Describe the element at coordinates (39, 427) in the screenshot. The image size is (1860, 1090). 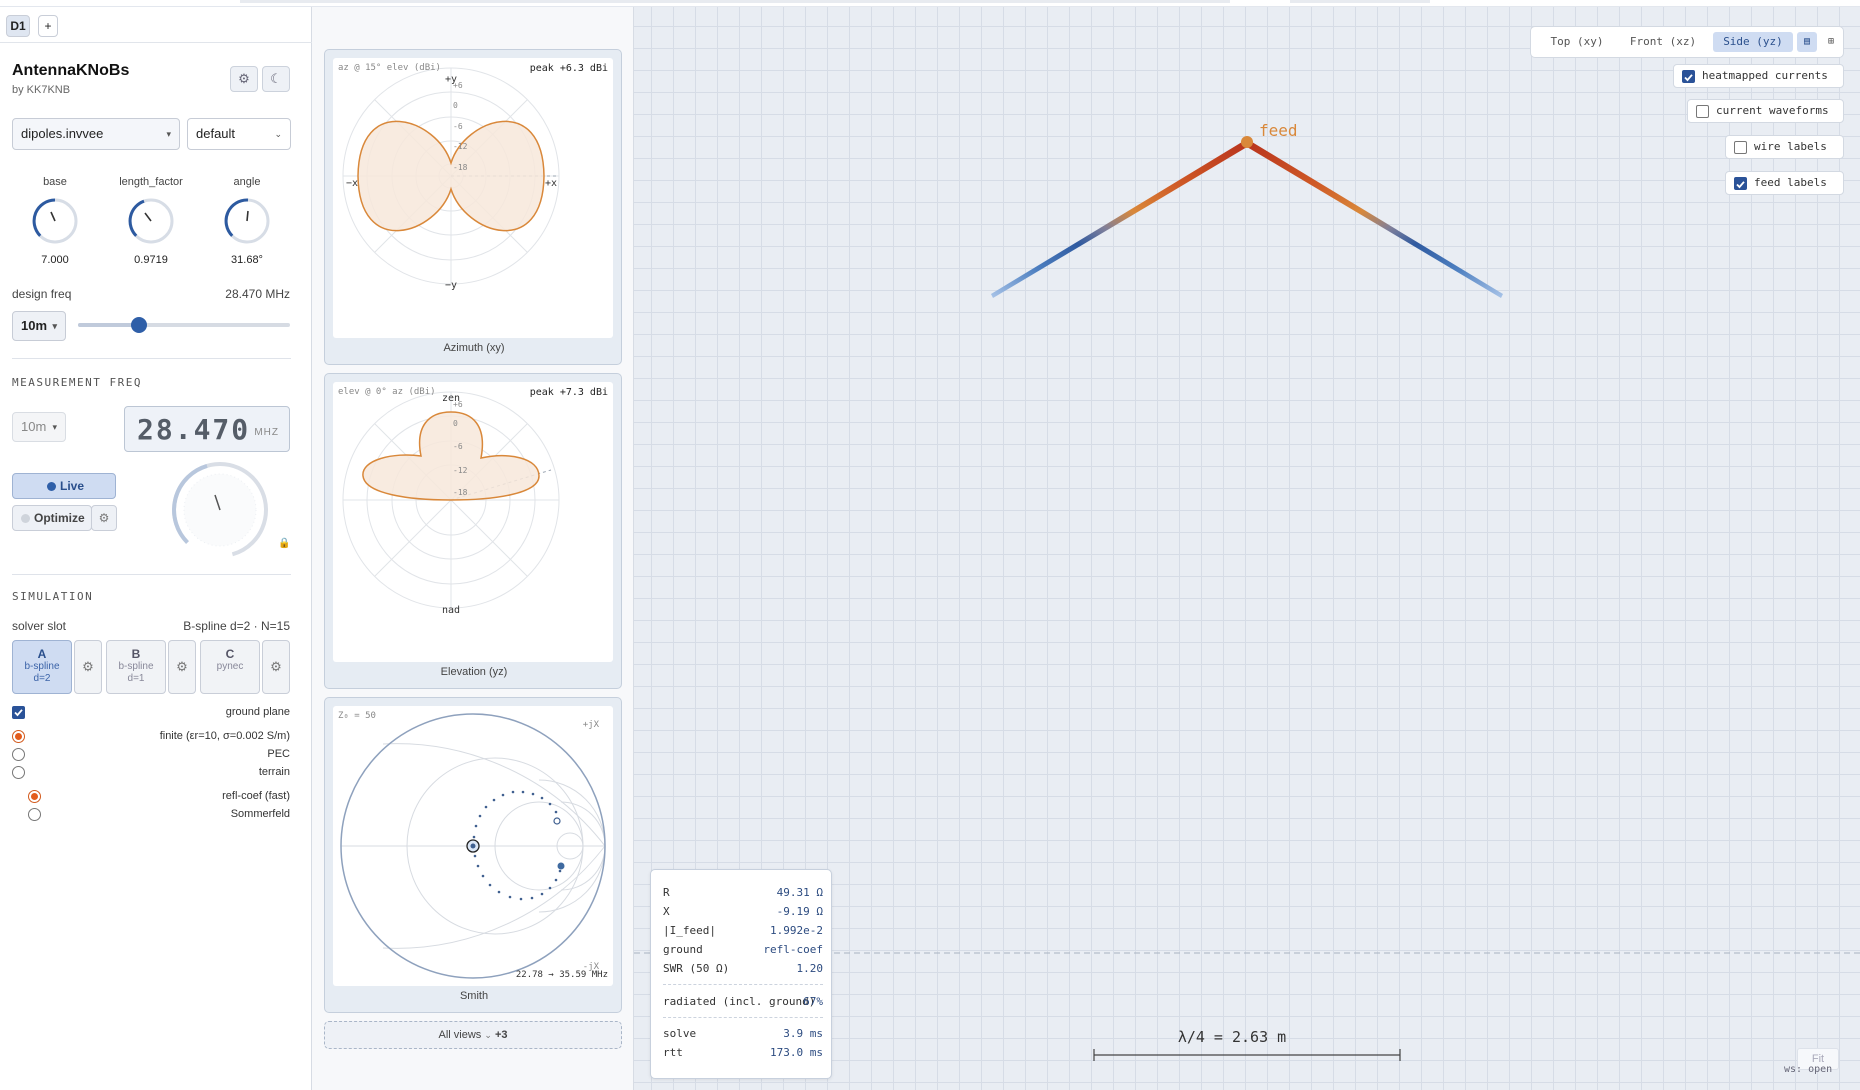
I see `measurement-band-select: 10m ▾` at that location.